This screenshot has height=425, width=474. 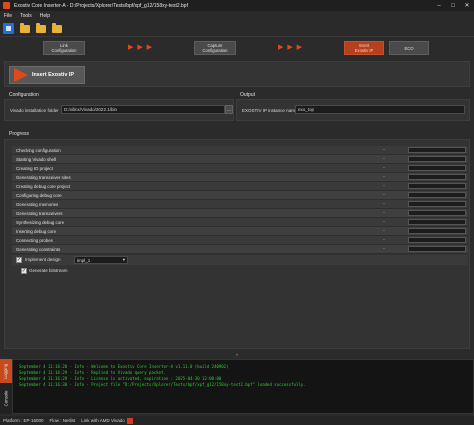 I want to click on new-project-folder-icon, so click(x=24, y=28).